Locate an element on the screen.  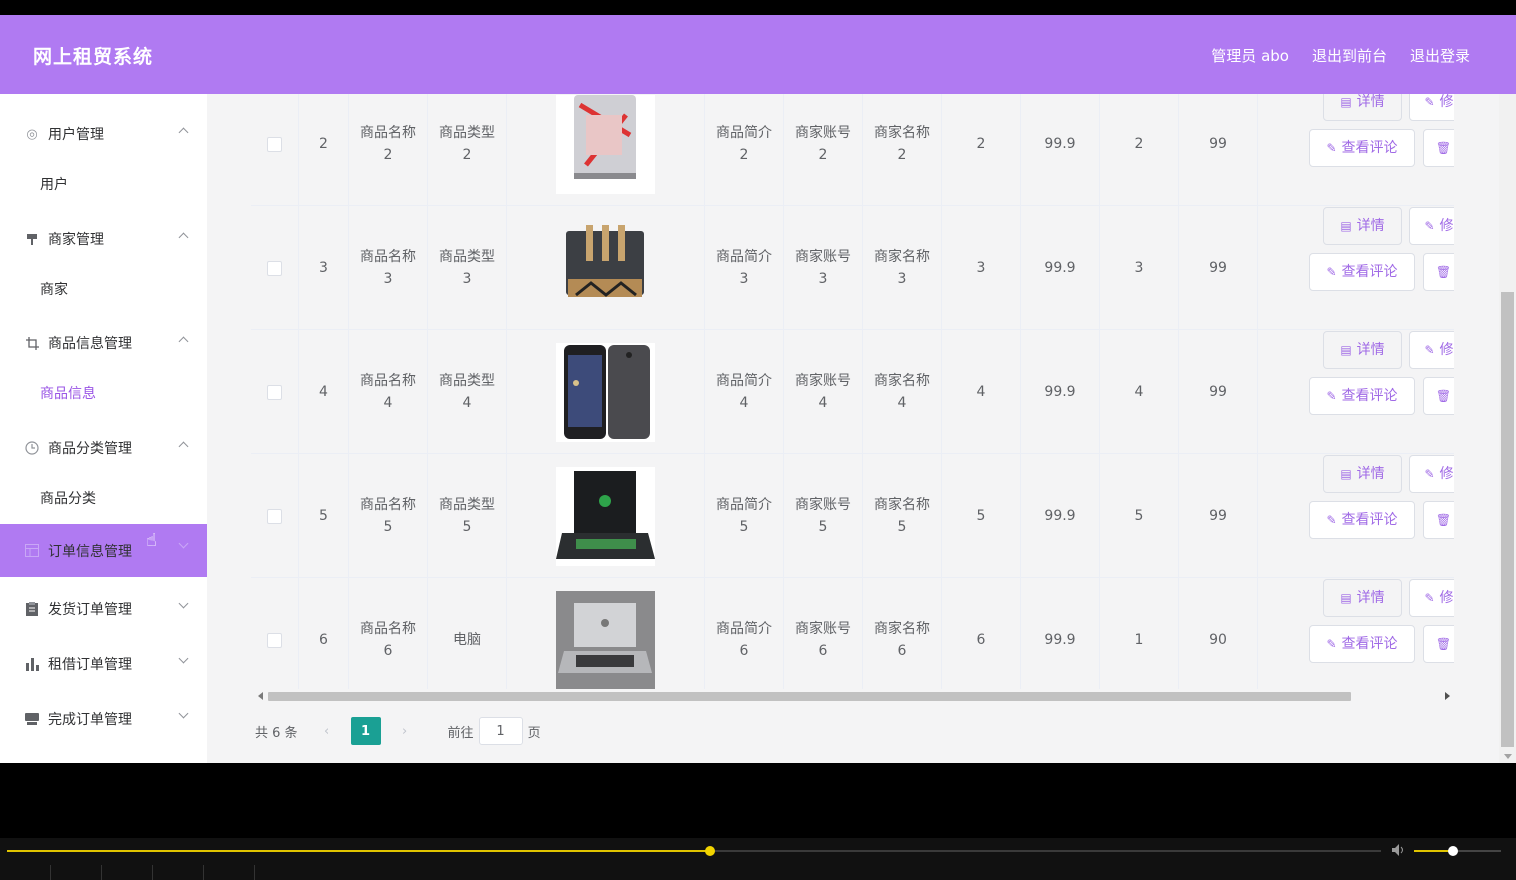
cell-text: 5 is located at coordinates (1139, 516).